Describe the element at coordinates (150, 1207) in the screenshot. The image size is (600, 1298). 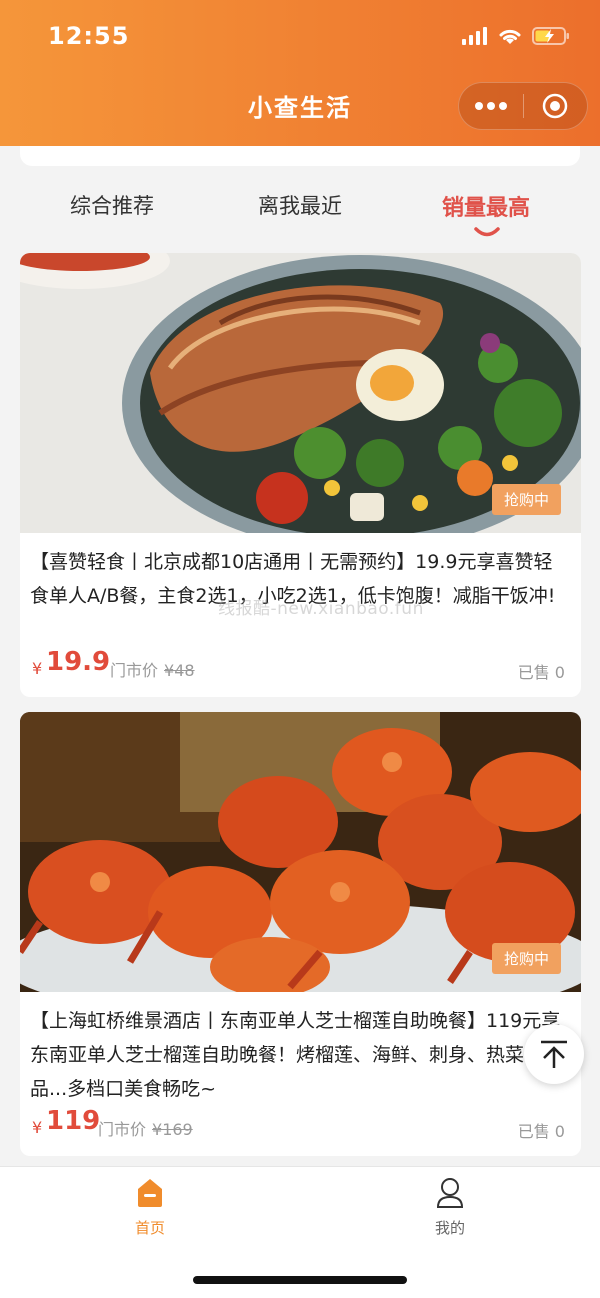
I see `tab-home: 首页` at that location.